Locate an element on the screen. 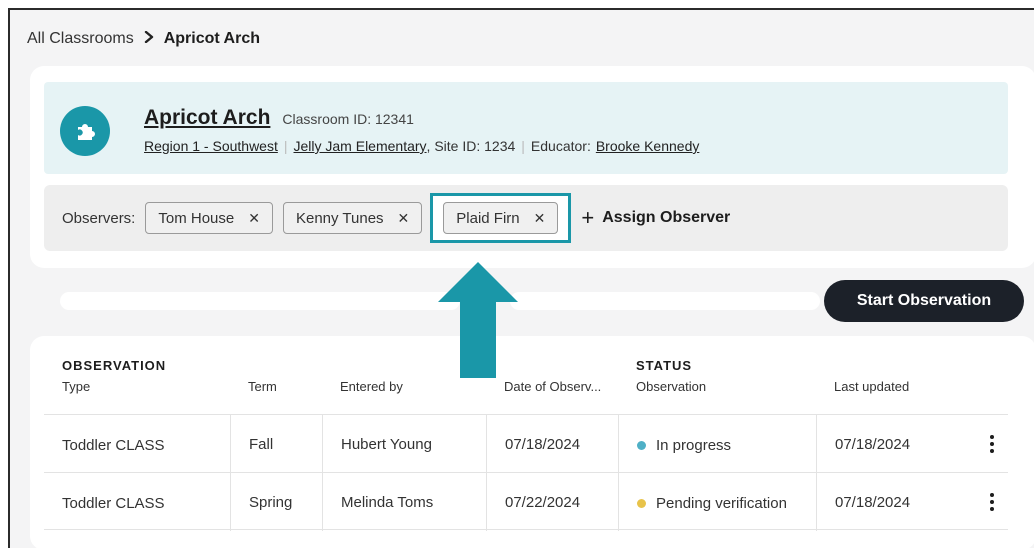 This screenshot has height=548, width=1034. assign-observer-label: Assign Observer is located at coordinates (666, 217).